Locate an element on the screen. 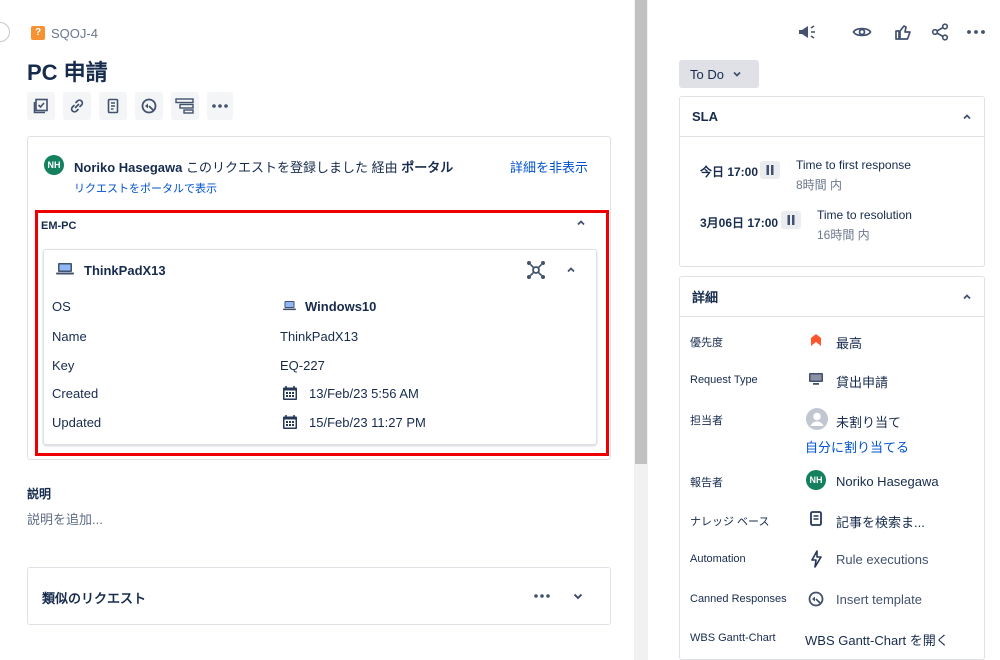 The width and height of the screenshot is (1000, 660). similar-more-button is located at coordinates (542, 596).